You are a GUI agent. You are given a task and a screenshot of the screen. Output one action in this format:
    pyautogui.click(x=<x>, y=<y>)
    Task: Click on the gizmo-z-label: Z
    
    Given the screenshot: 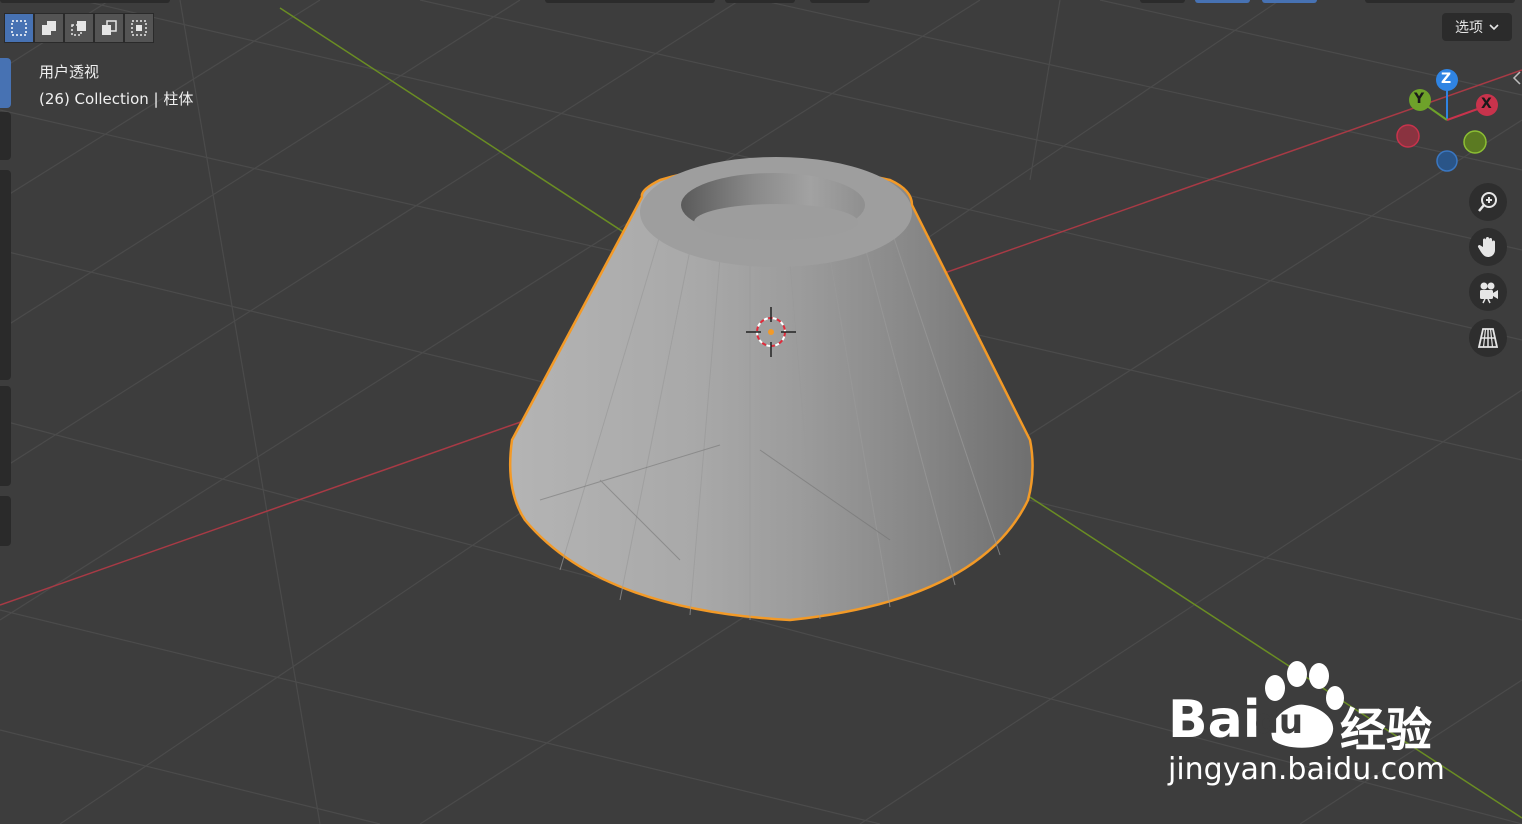 What is the action you would take?
    pyautogui.click(x=1446, y=79)
    